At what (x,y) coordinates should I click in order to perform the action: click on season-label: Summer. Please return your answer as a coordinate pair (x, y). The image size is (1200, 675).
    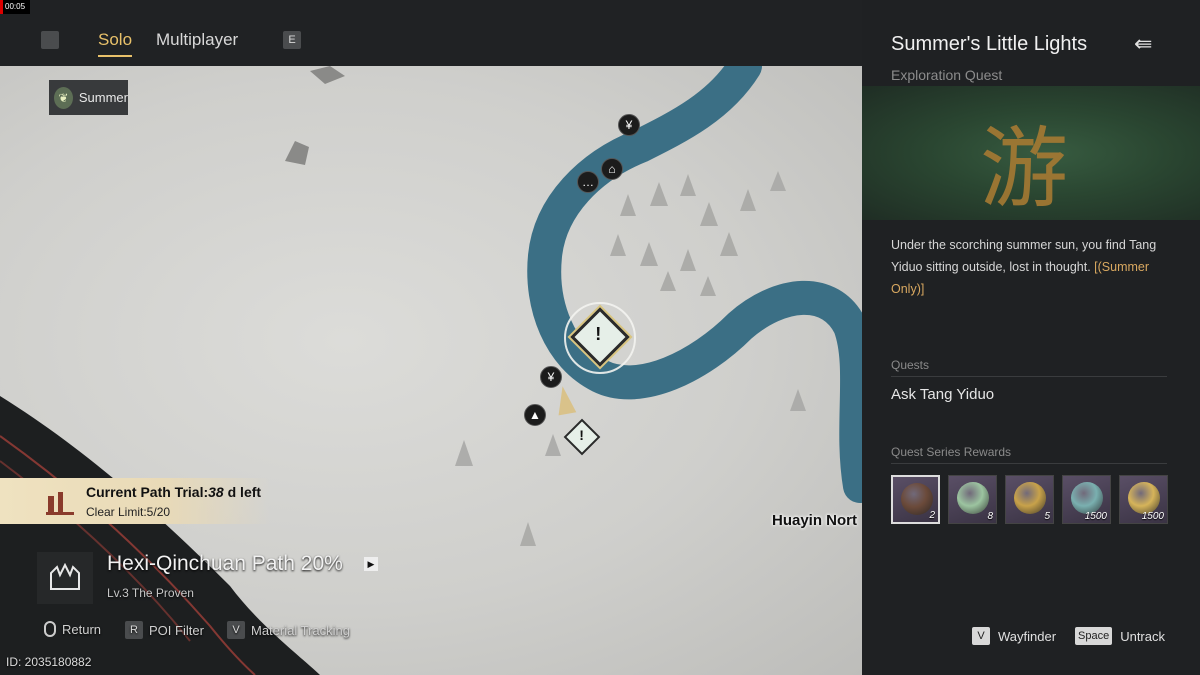
    Looking at the image, I should click on (103, 97).